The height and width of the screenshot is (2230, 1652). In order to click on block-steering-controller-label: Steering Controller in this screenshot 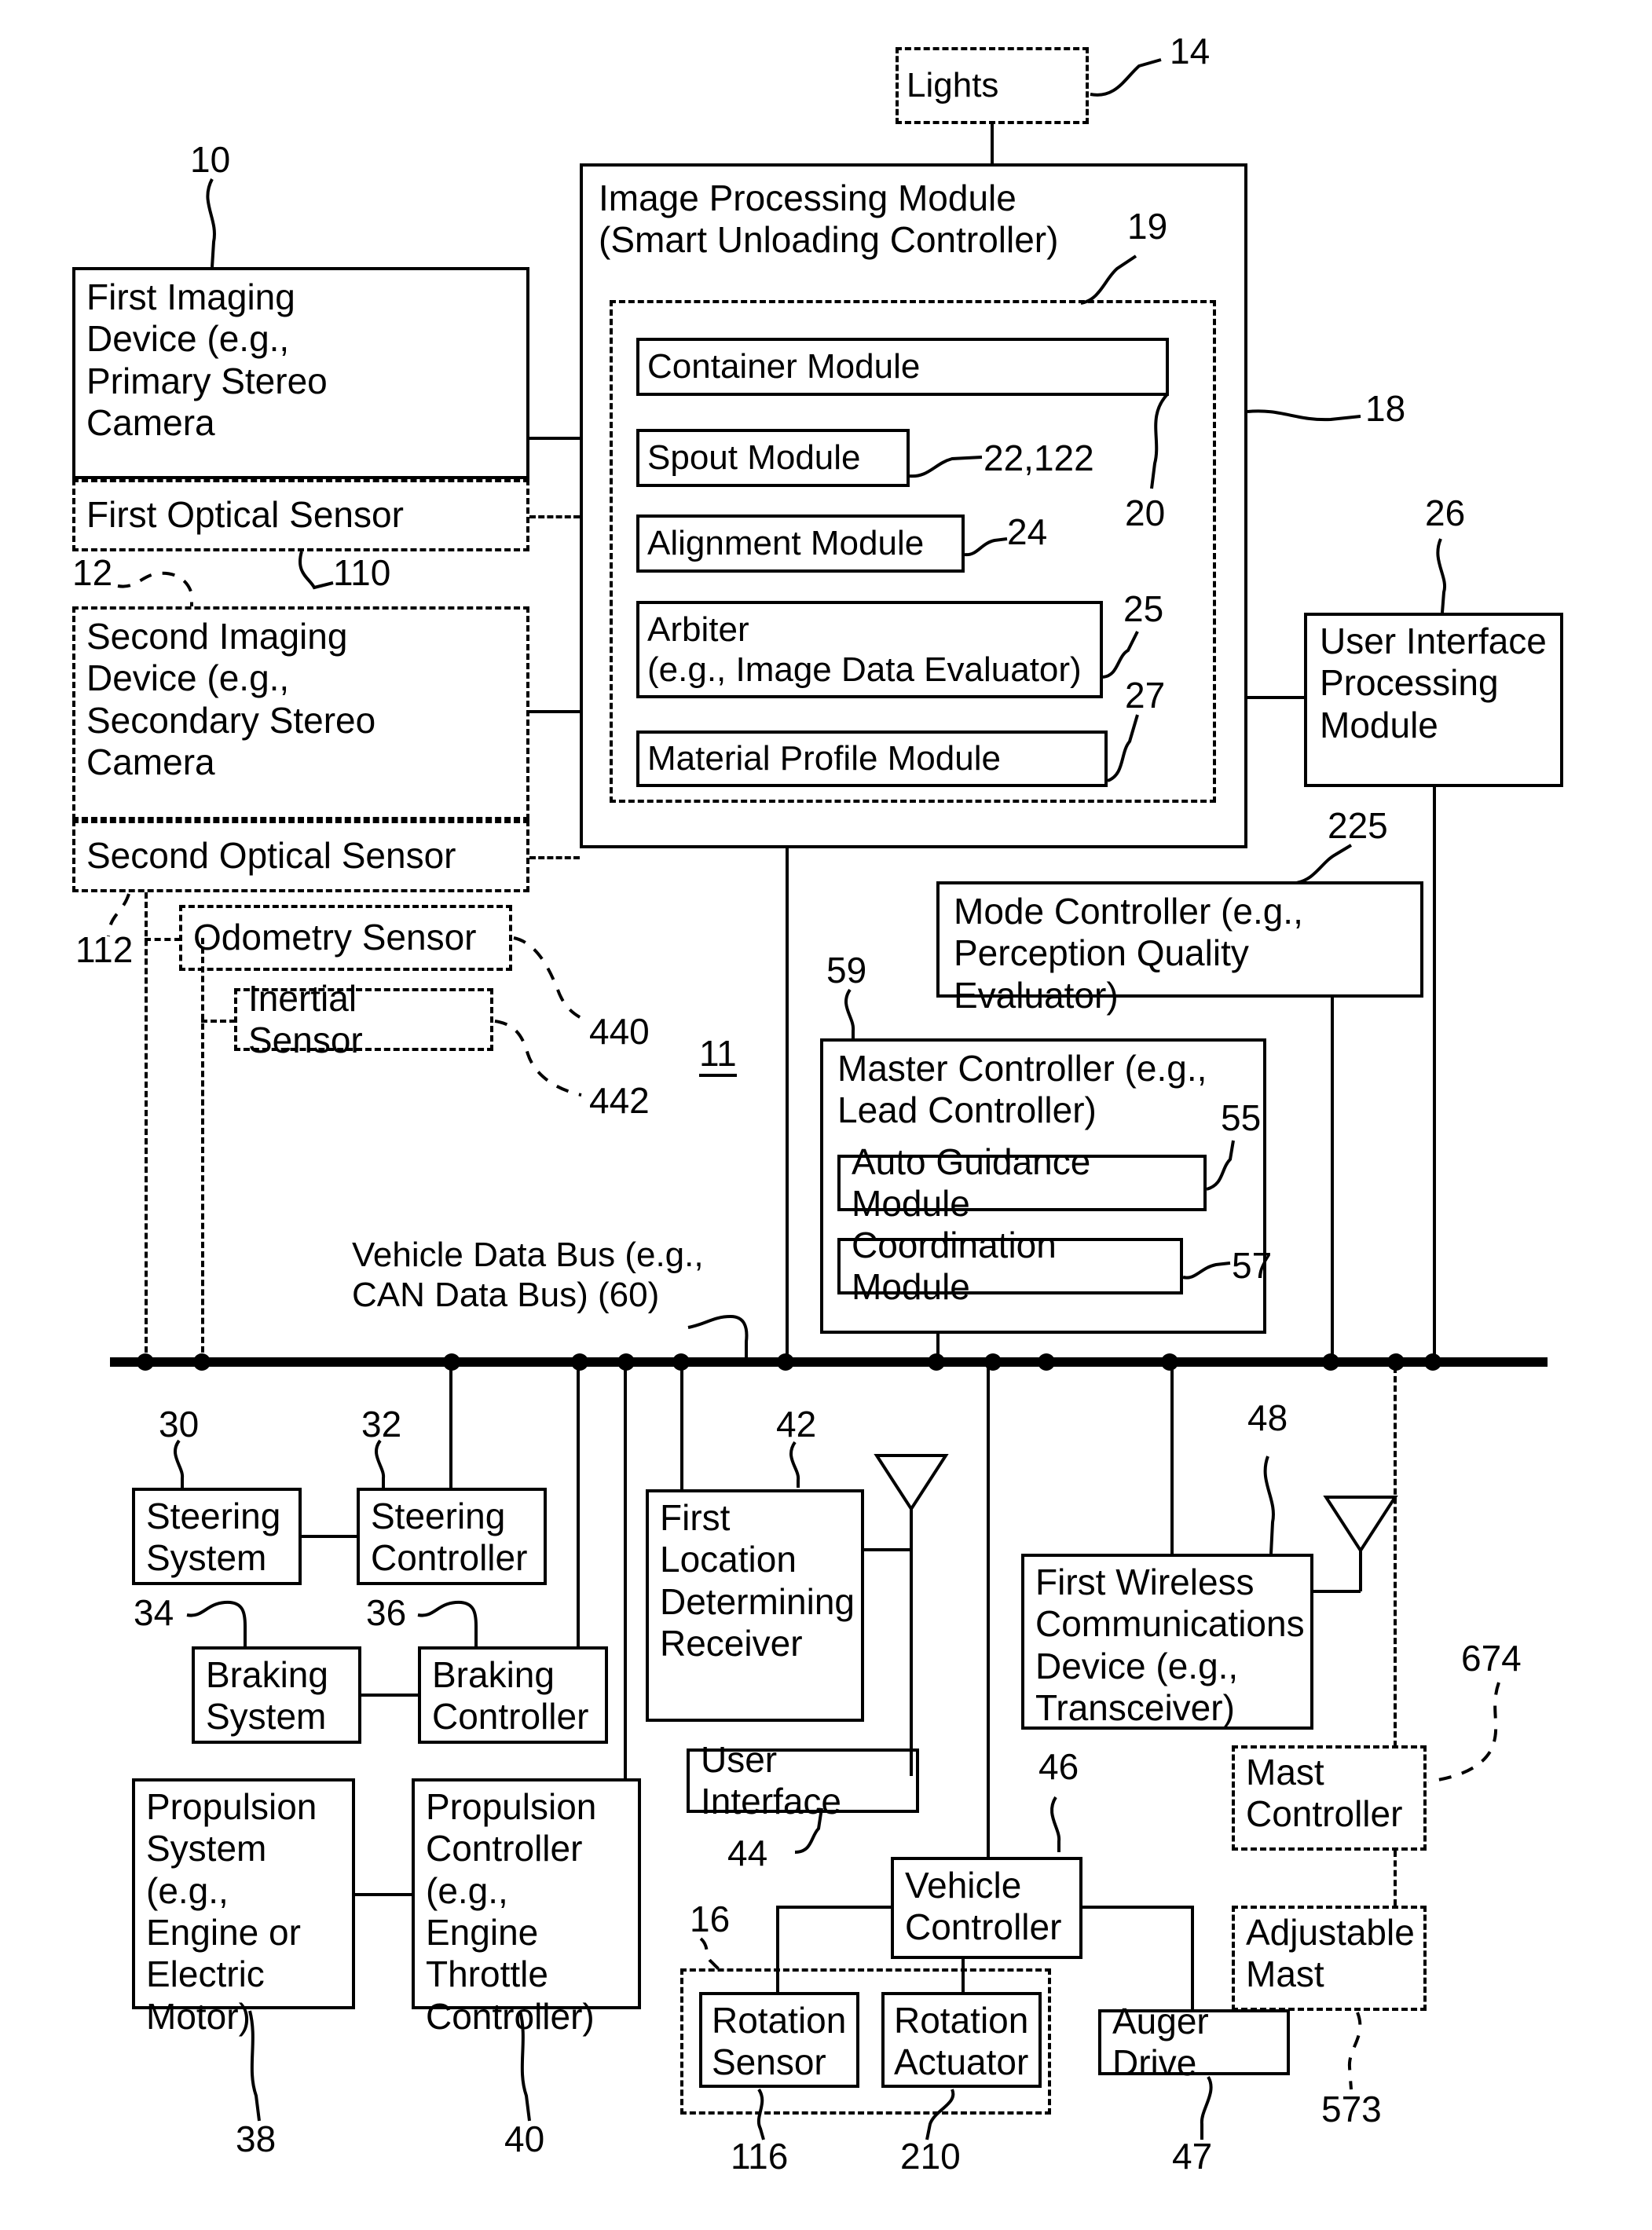, I will do `click(449, 1537)`.